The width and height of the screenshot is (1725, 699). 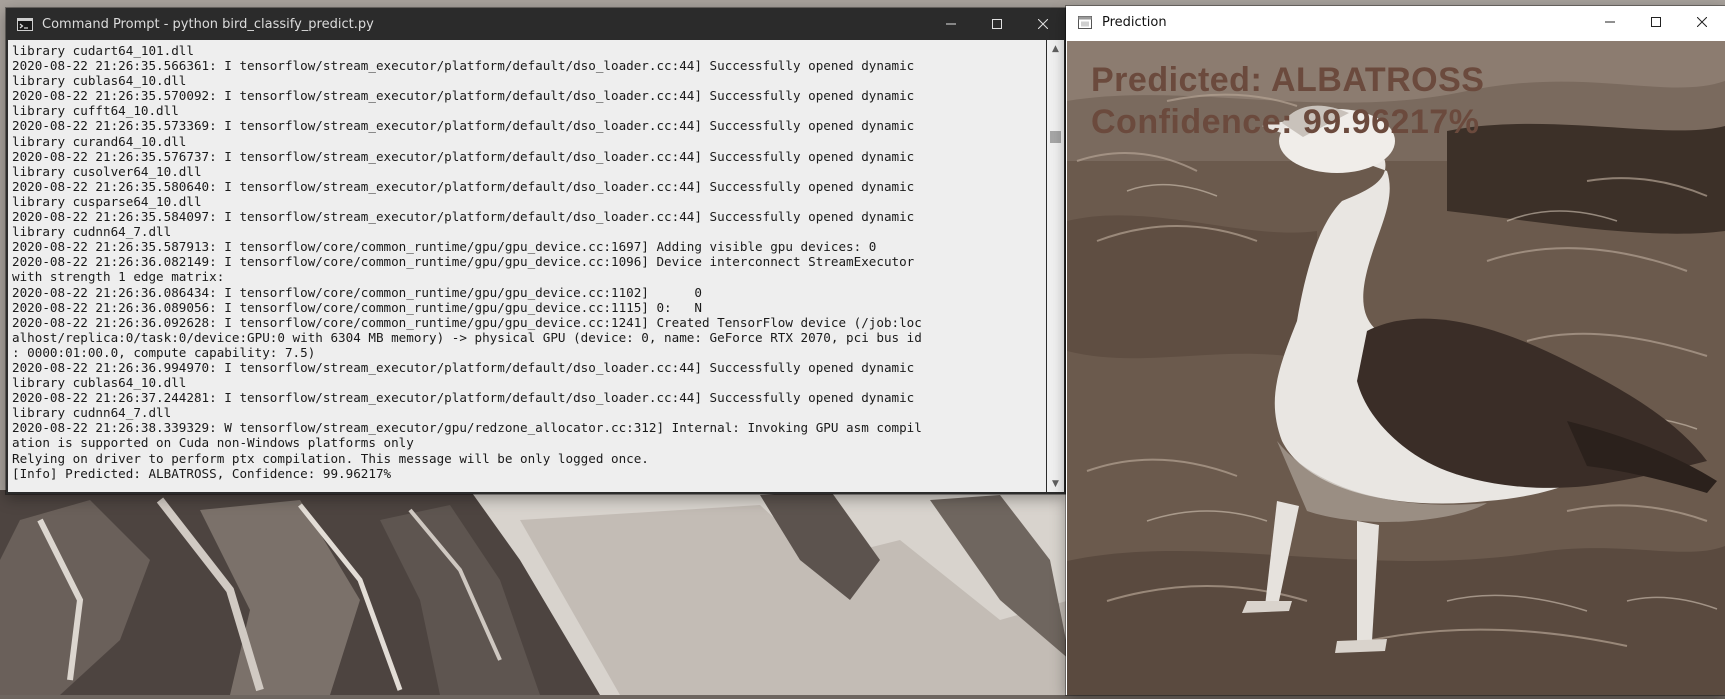 What do you see at coordinates (107, 171) in the screenshot?
I see `console-line: library cusolver64_10.dll` at bounding box center [107, 171].